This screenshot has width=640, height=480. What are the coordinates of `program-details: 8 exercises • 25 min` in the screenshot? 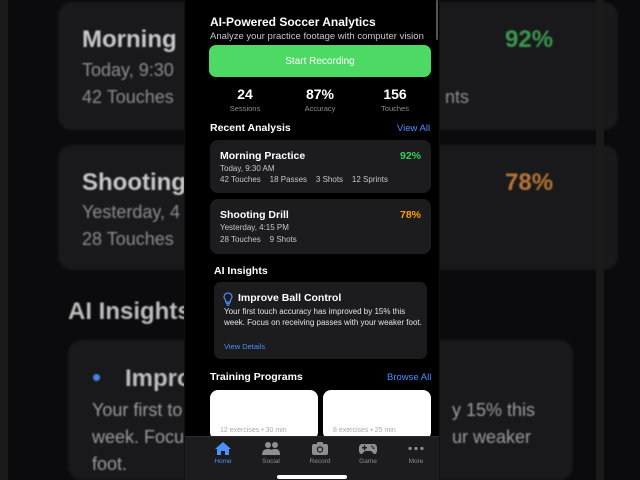 It's located at (364, 430).